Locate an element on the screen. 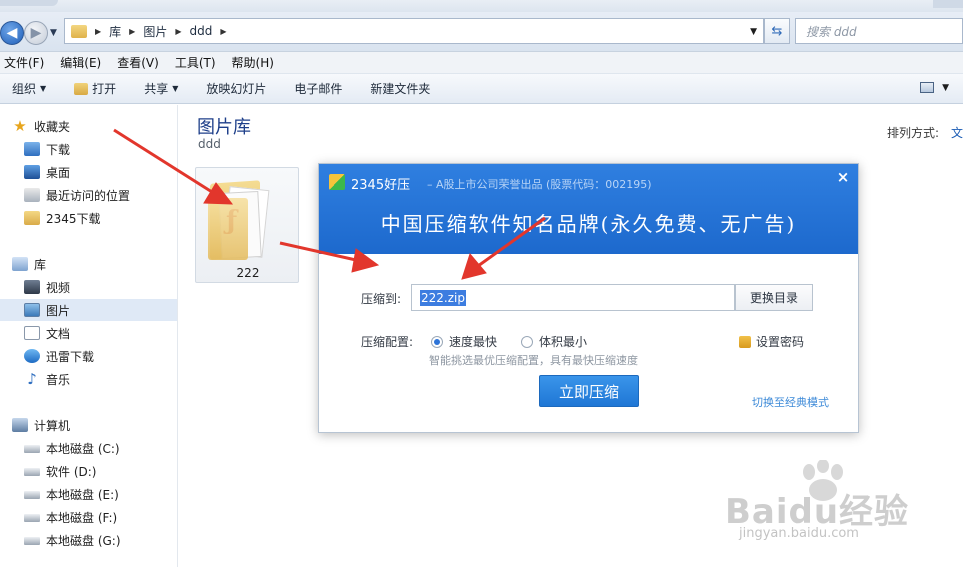 The image size is (963, 567). set-password-button: 设置密码 is located at coordinates (771, 341).